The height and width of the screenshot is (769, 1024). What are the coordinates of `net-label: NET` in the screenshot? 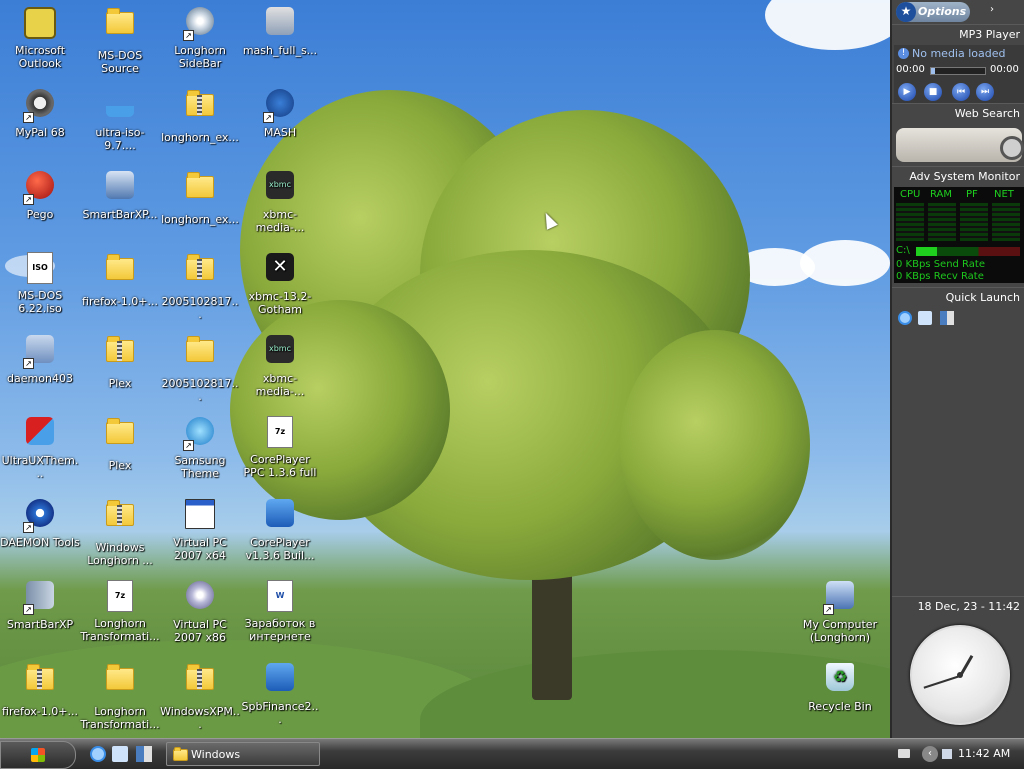 It's located at (1004, 194).